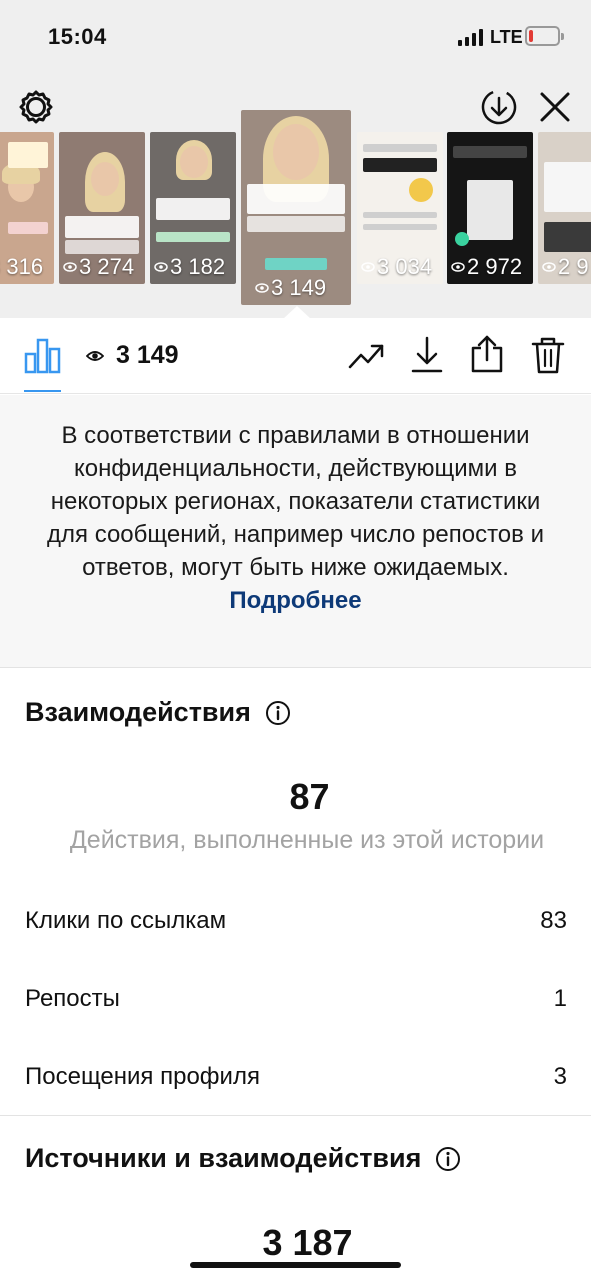 This screenshot has width=591, height=1280. I want to click on story-thumbnail: 2 9, so click(564, 208).